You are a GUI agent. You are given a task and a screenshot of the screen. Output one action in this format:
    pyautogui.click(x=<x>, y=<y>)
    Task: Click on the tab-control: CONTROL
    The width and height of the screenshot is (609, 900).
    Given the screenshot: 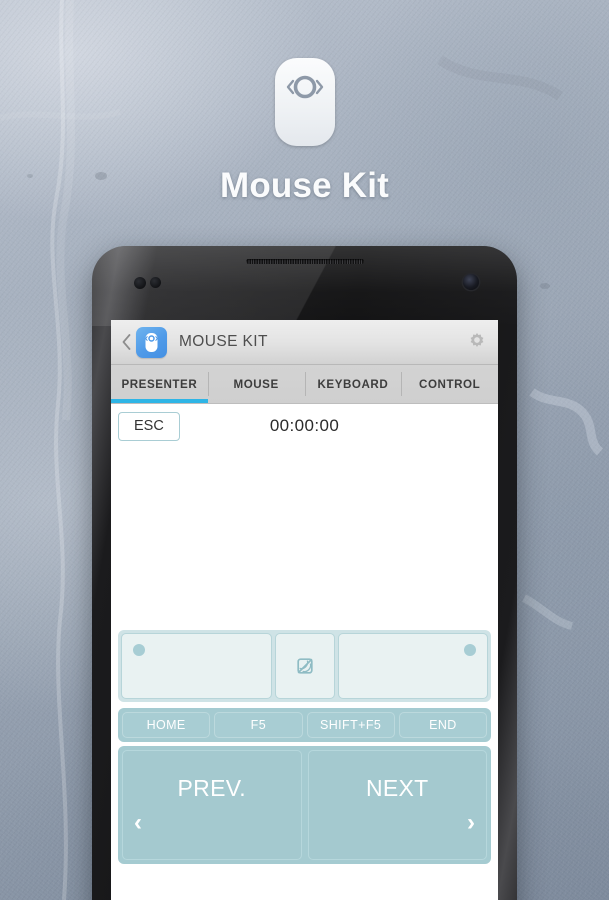 What is the action you would take?
    pyautogui.click(x=449, y=384)
    